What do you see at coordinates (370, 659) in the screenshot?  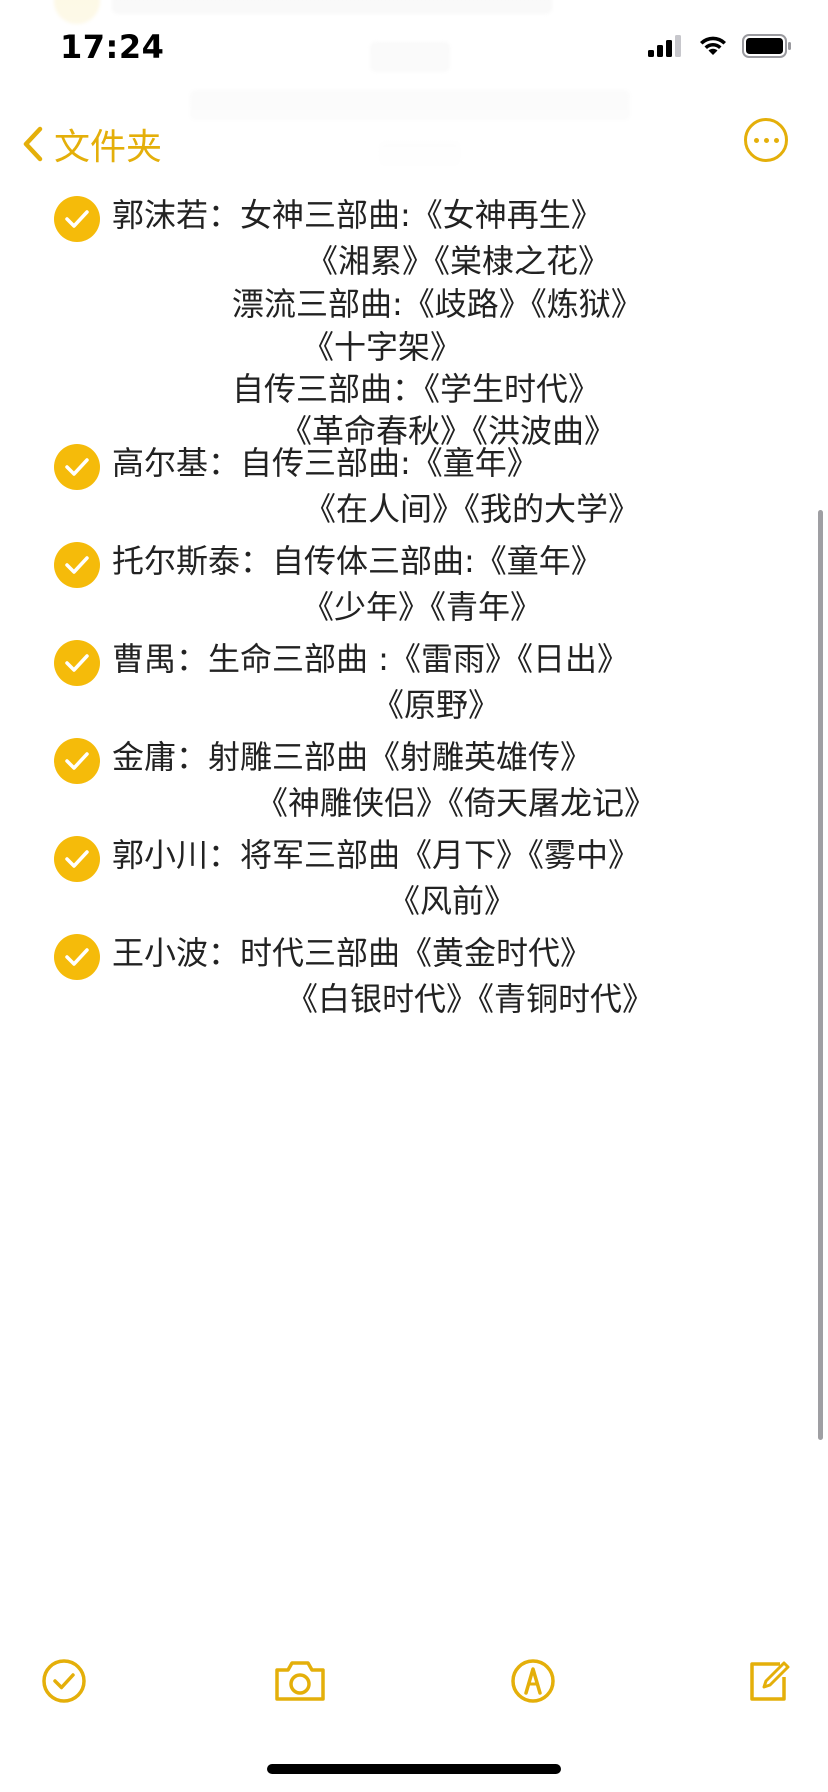 I see `item-text: 曹禺：生命三部曲 :《雷雨》《日出》` at bounding box center [370, 659].